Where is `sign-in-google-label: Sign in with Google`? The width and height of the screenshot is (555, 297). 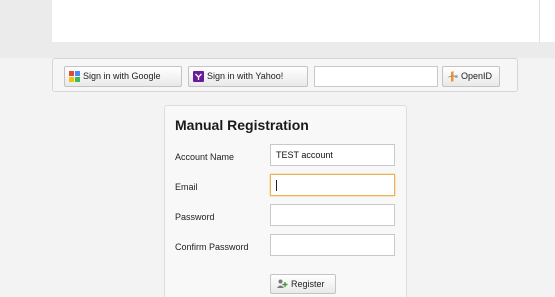
sign-in-google-label: Sign in with Google is located at coordinates (122, 76).